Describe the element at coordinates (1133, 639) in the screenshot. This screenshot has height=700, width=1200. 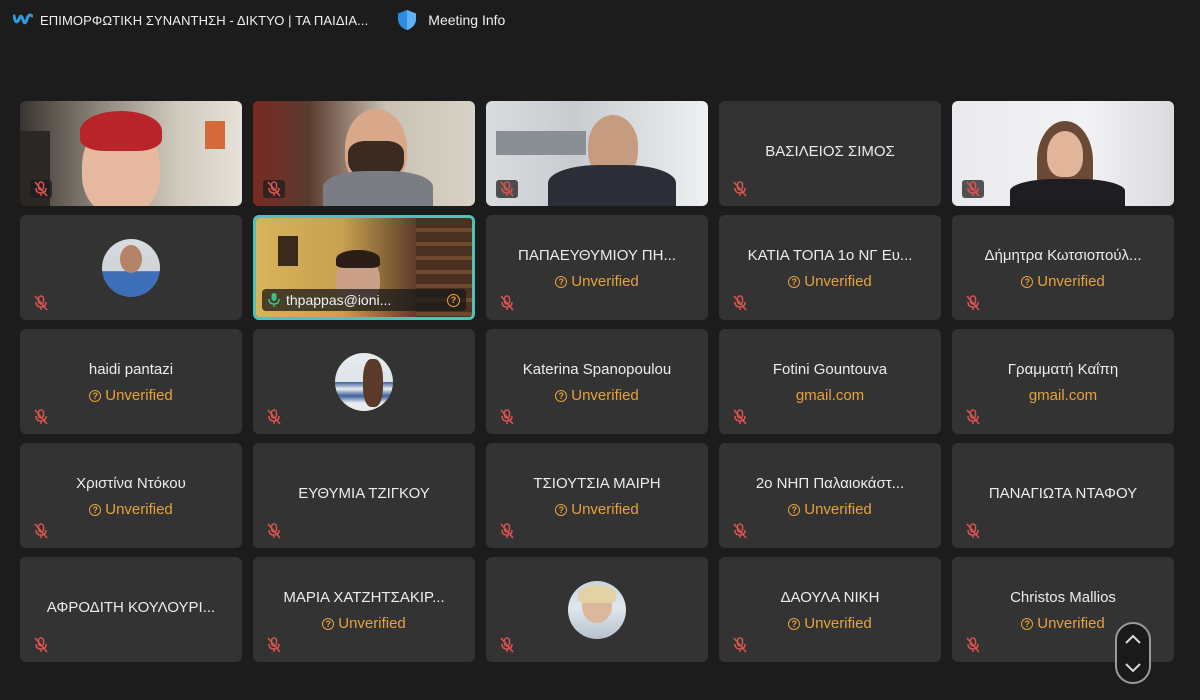
I see `chevron-up-icon` at that location.